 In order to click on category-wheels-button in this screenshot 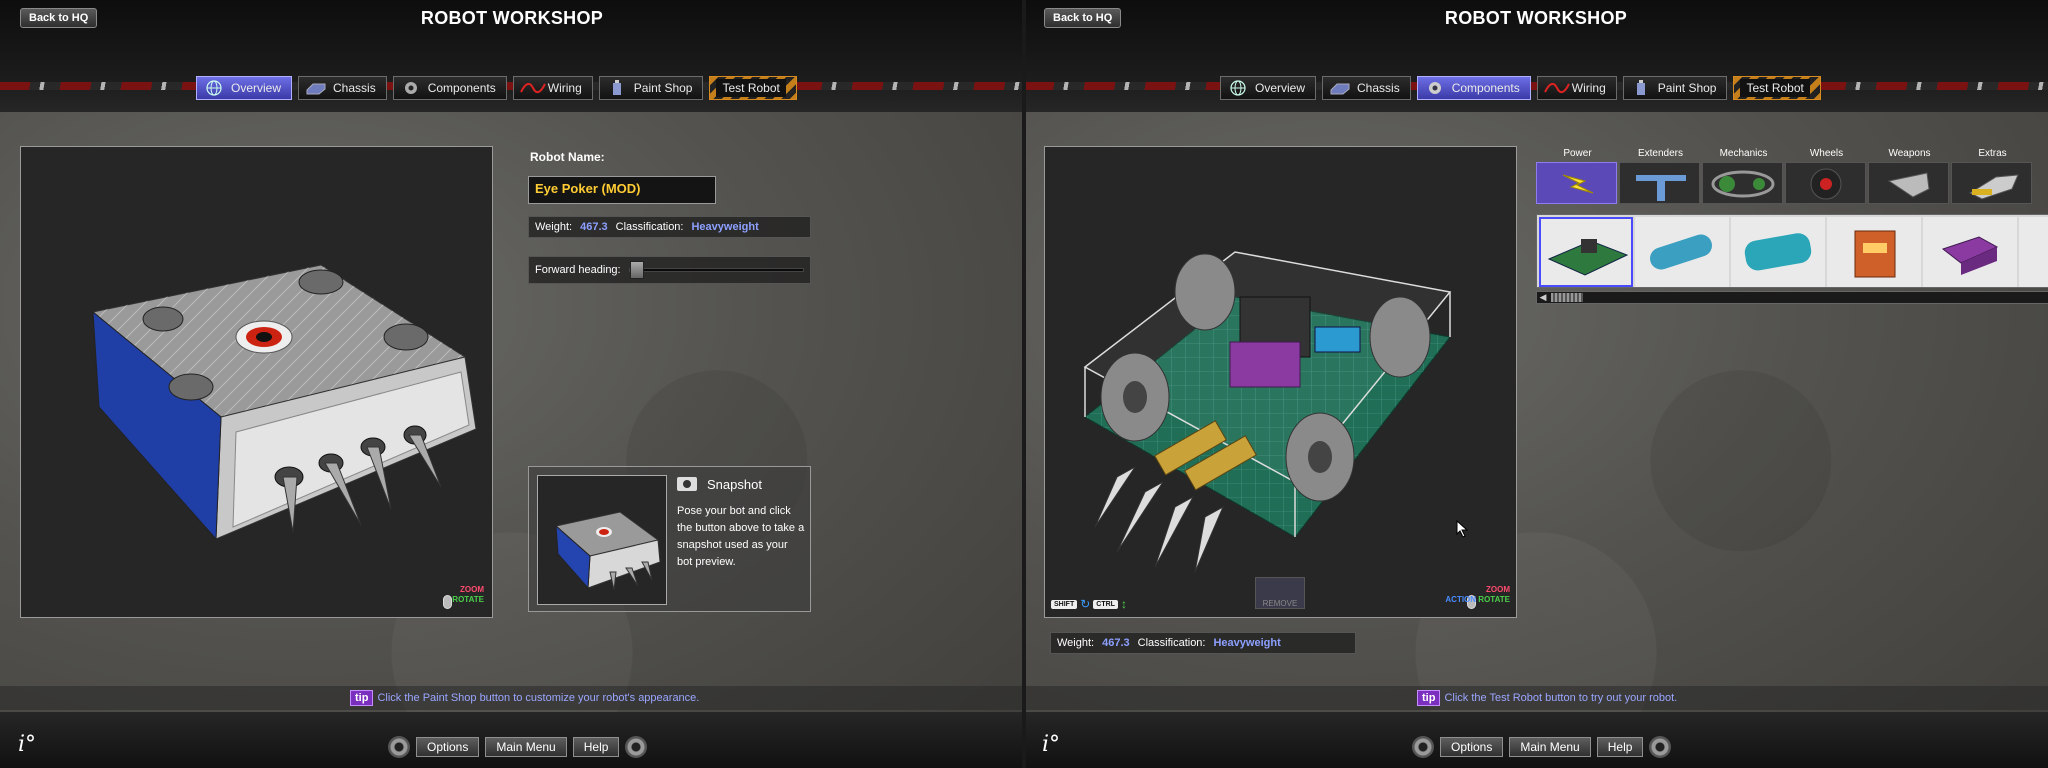, I will do `click(1825, 183)`.